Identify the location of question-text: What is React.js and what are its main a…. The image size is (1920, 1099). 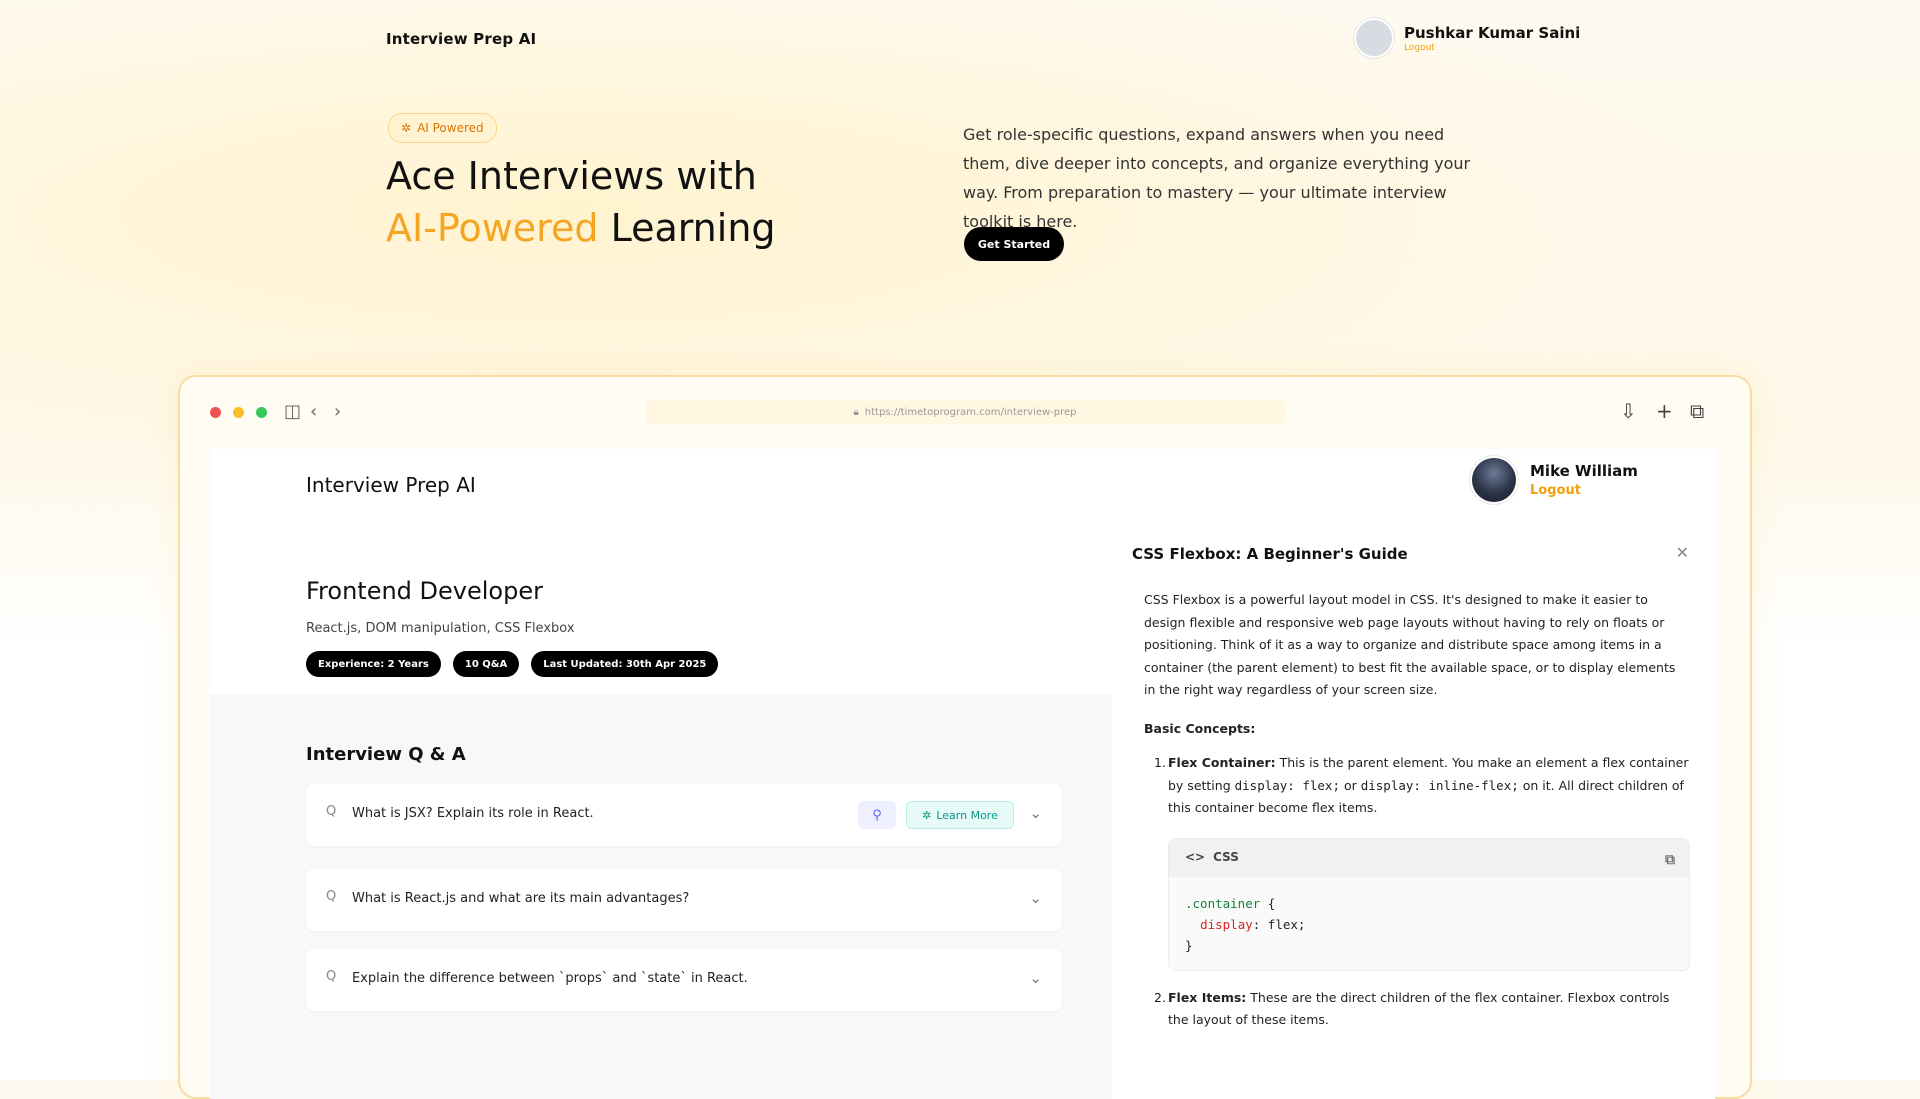
(521, 898).